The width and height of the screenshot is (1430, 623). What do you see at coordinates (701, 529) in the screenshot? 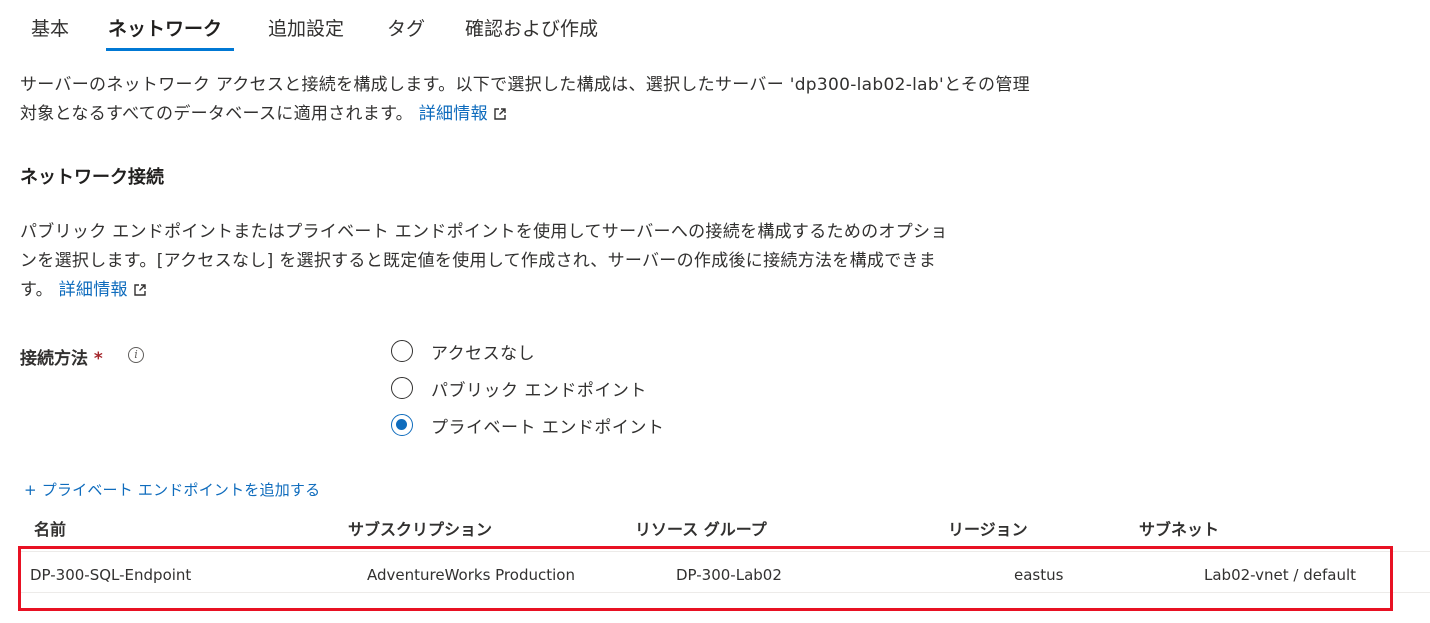
I see `column-header-resource-group: リソース グループ` at bounding box center [701, 529].